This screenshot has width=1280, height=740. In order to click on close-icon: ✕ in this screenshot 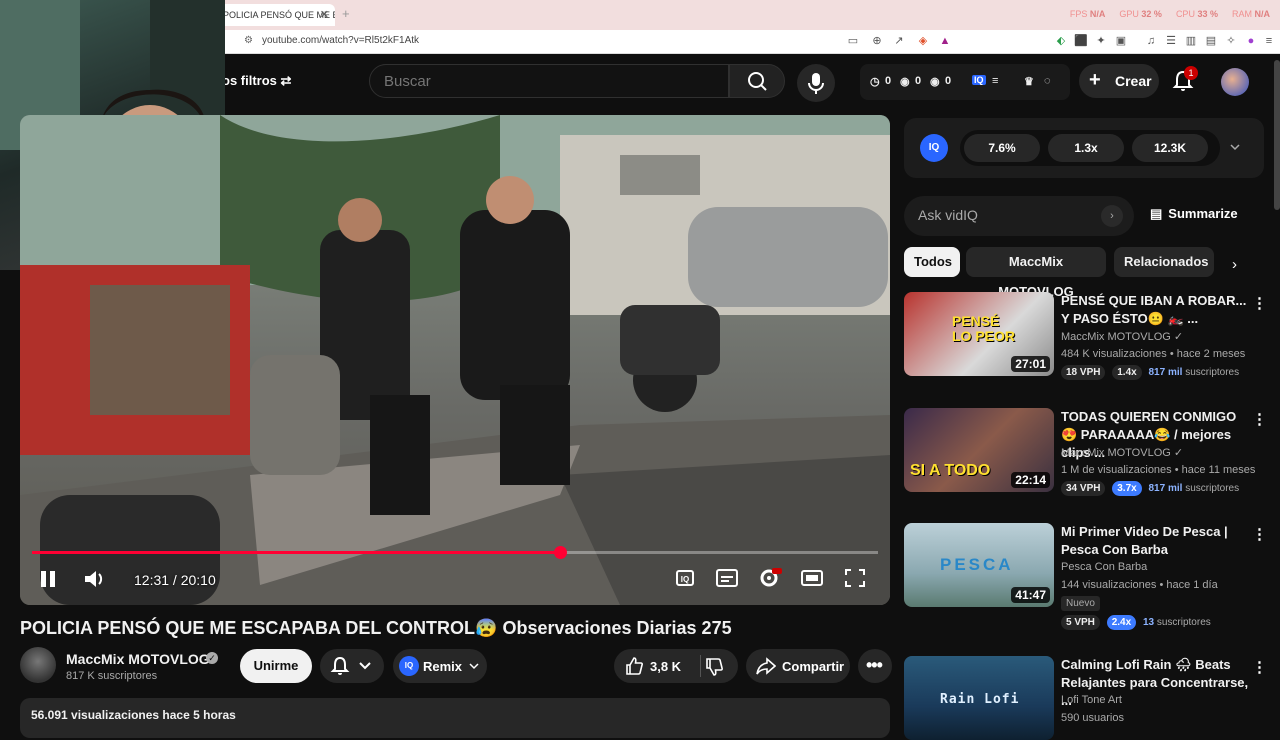, I will do `click(324, 14)`.